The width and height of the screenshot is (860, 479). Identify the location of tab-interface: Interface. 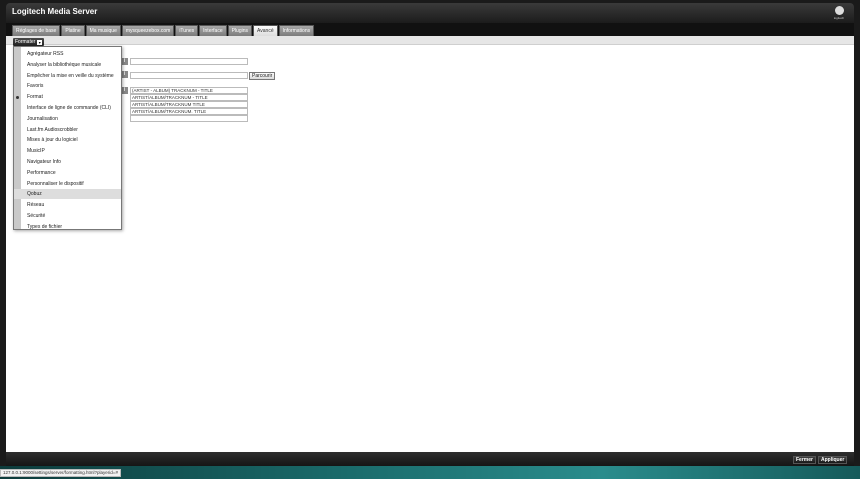
(213, 30).